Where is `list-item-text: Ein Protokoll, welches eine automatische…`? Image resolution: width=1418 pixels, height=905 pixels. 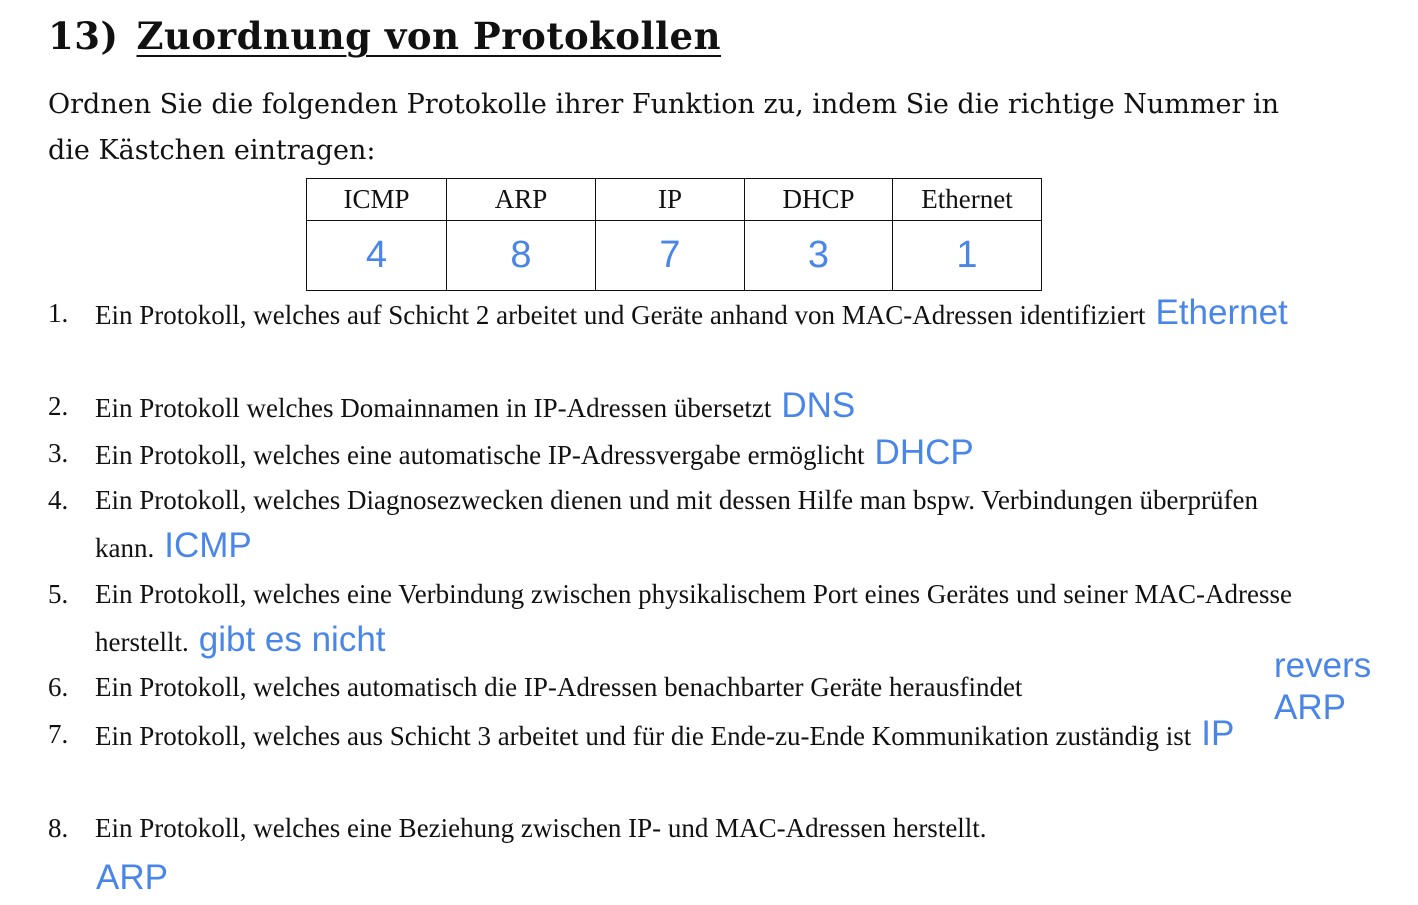
list-item-text: Ein Protokoll, welches eine automatische… is located at coordinates (480, 455).